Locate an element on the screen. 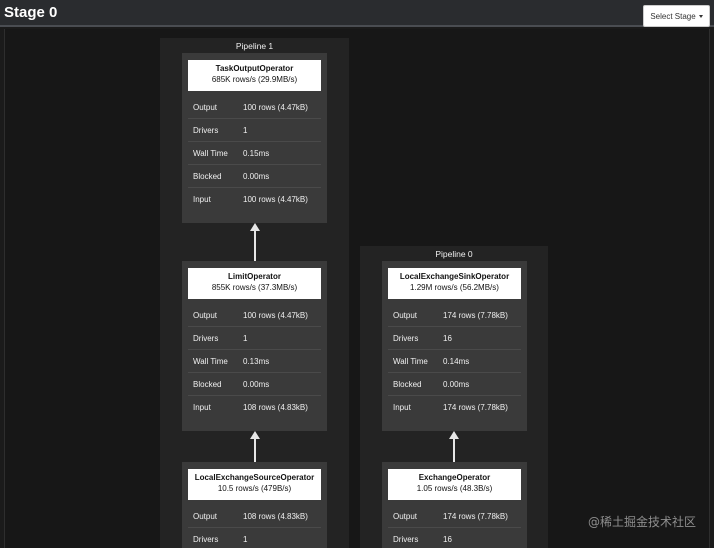 This screenshot has height=548, width=714. stat-value: 0.15ms is located at coordinates (256, 153).